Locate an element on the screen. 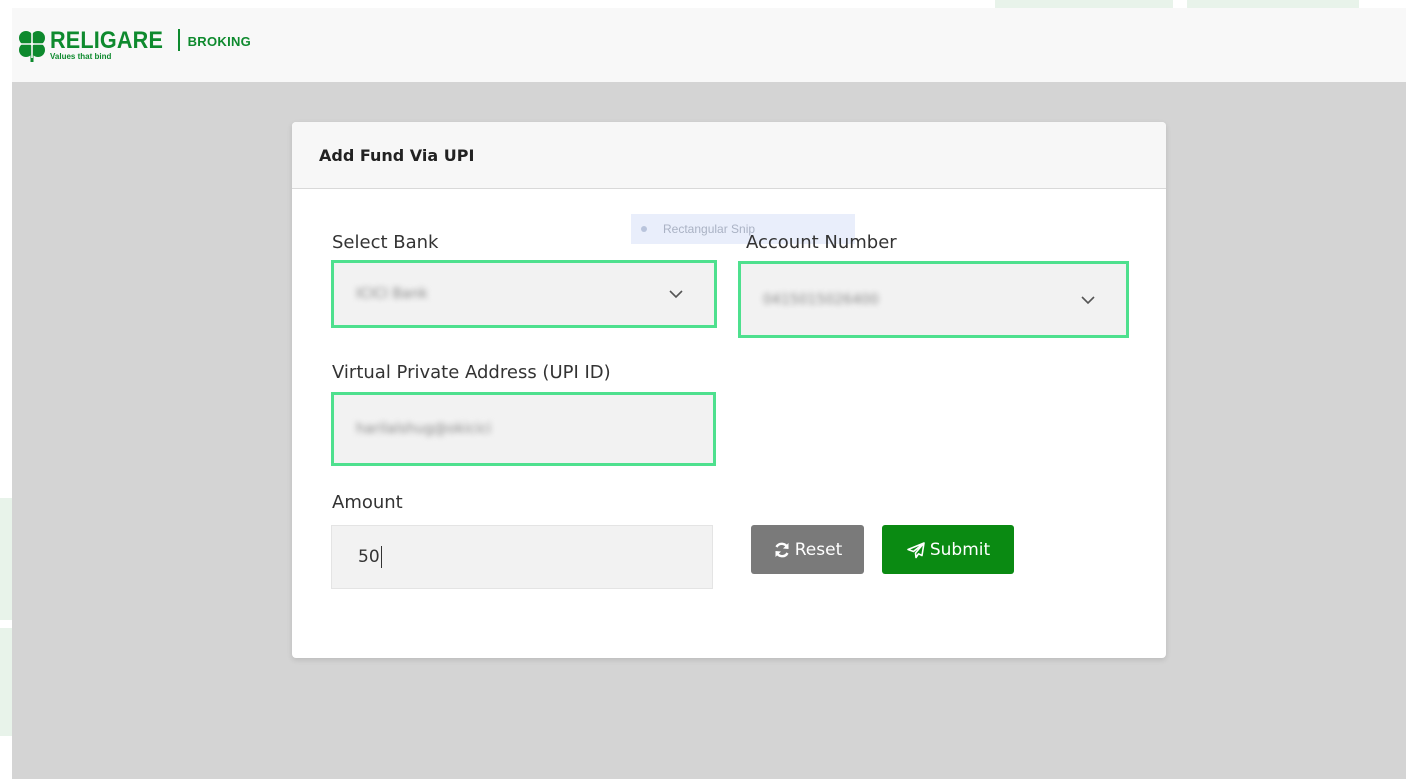  bank-label: Select Bank is located at coordinates (385, 242).